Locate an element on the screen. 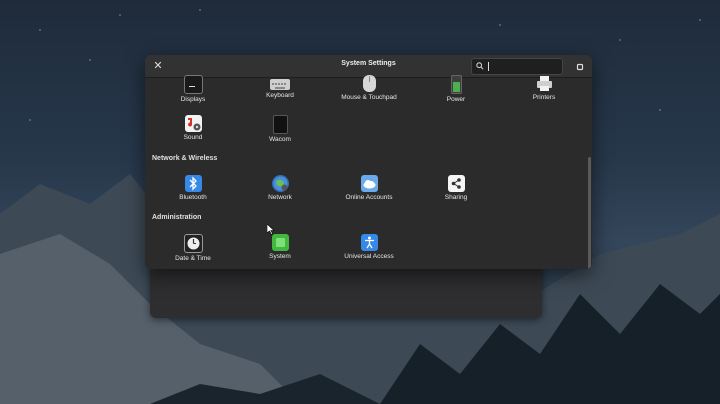 Image resolution: width=720 pixels, height=404 pixels. section-title-administration: Administration is located at coordinates (177, 217).